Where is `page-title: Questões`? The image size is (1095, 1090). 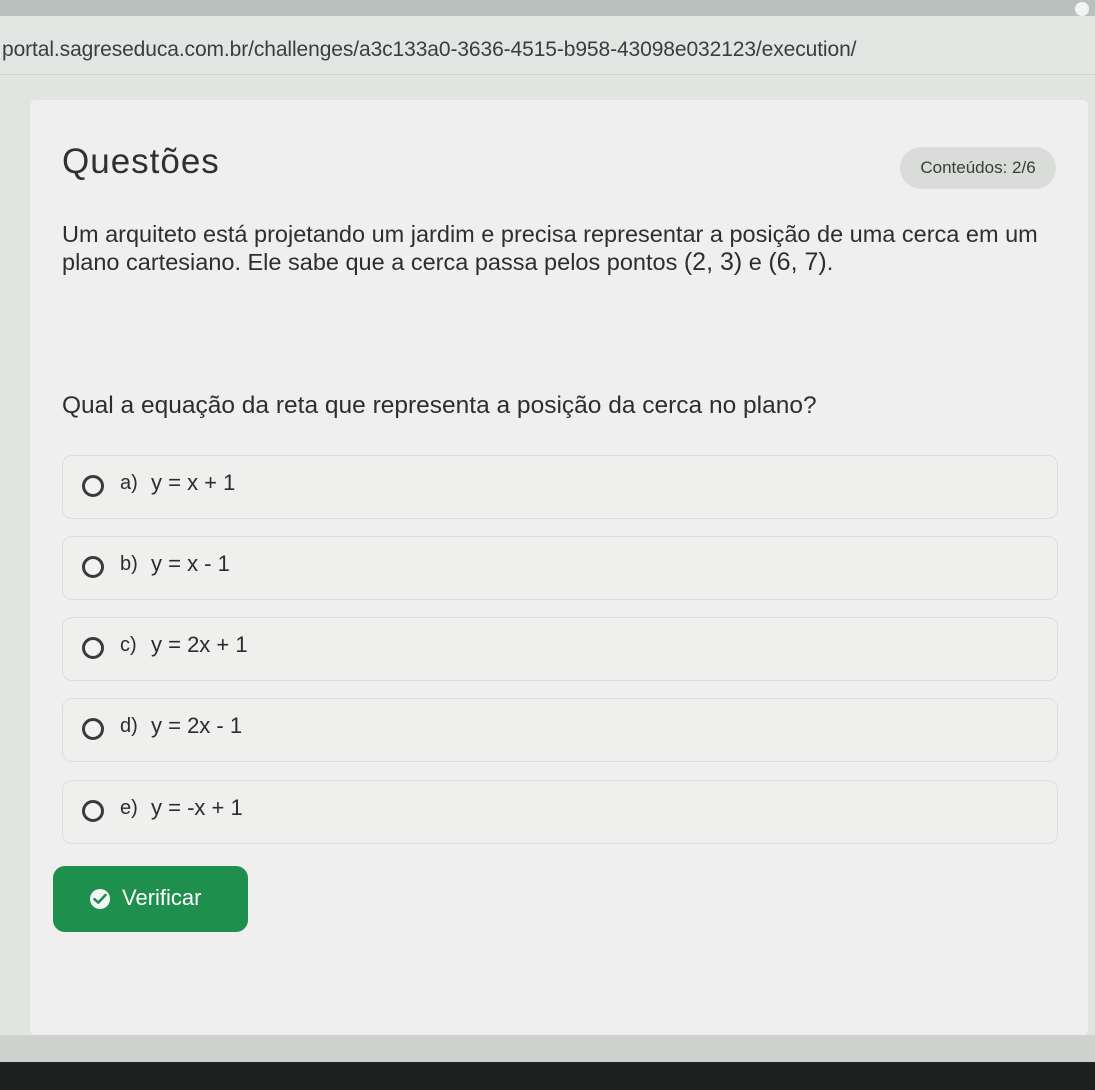
page-title: Questões is located at coordinates (141, 161).